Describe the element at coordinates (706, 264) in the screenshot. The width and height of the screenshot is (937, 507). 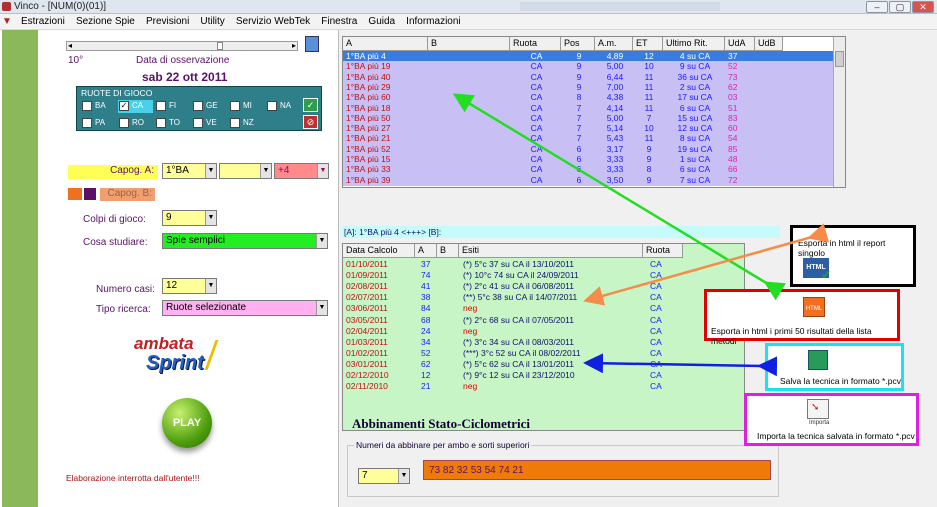
I see `orange-arrow` at that location.